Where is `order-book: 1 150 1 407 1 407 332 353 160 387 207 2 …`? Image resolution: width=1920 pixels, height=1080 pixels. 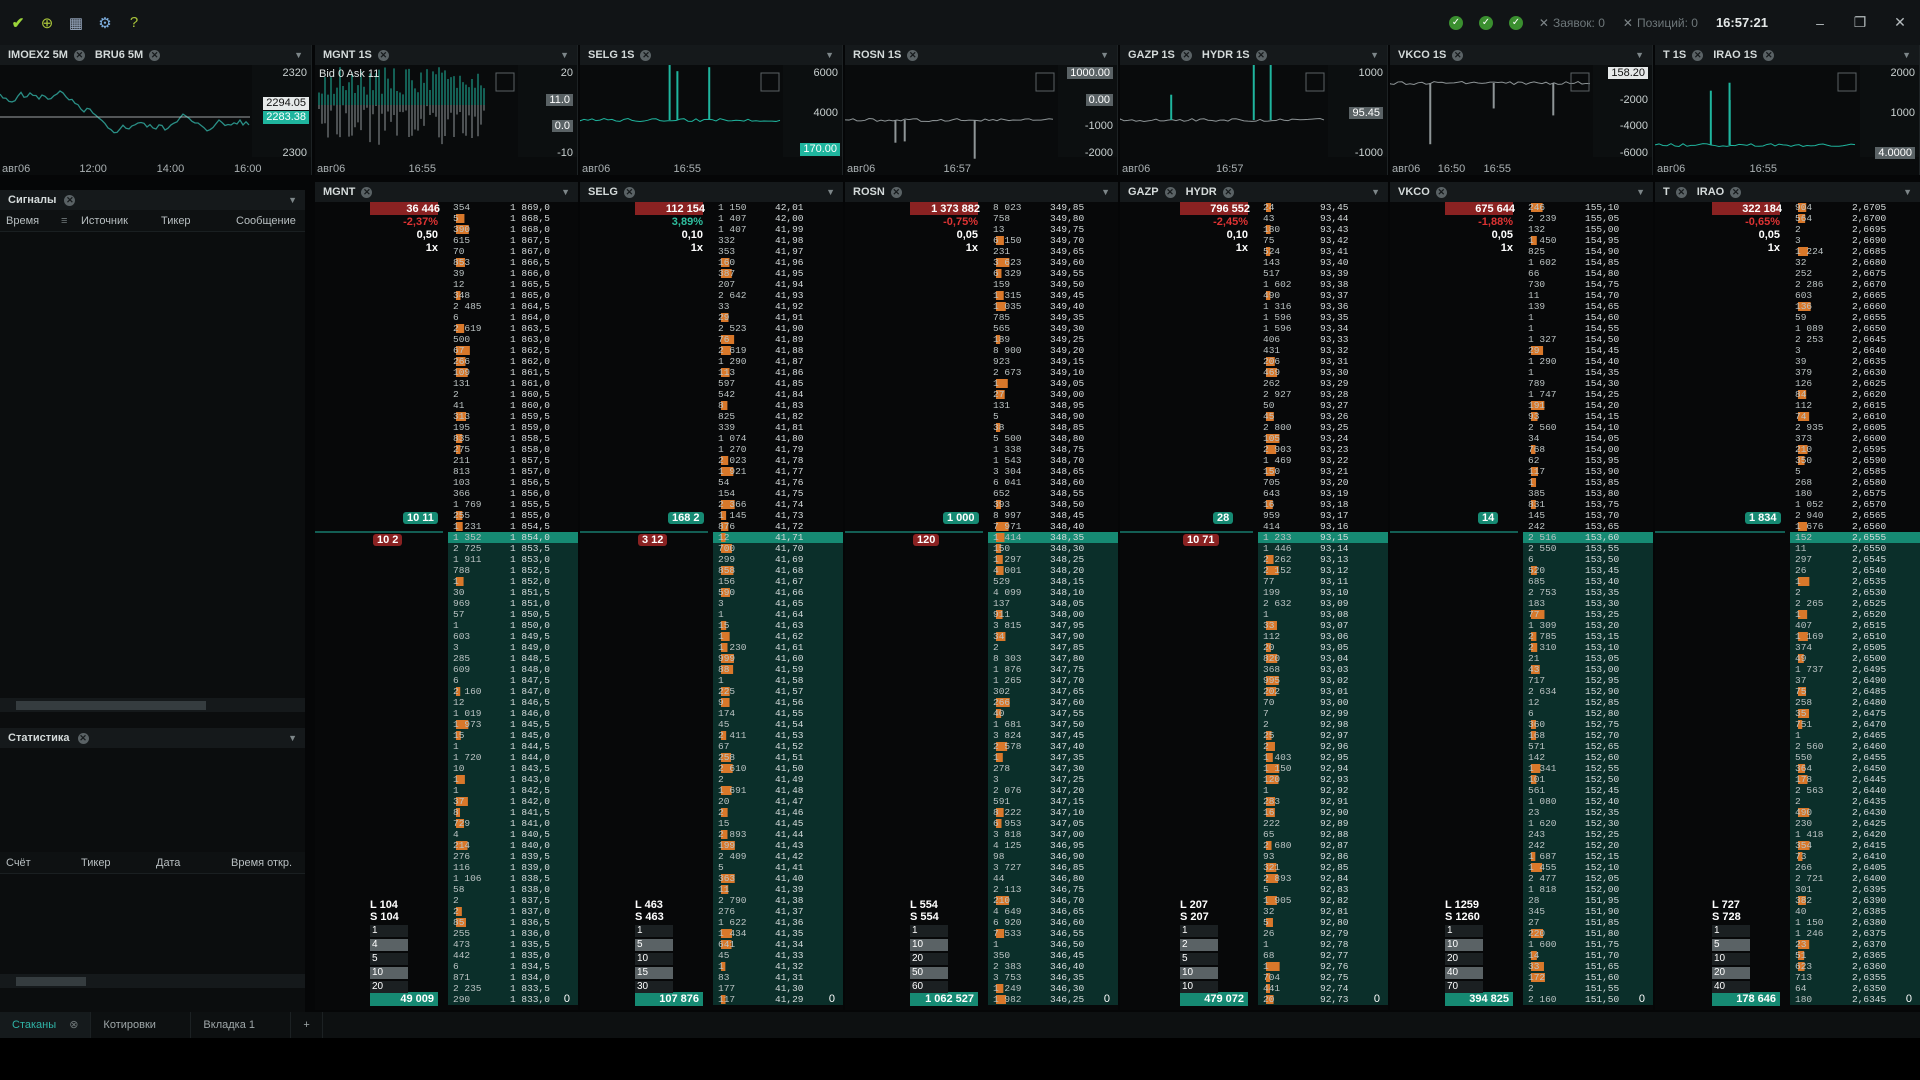 order-book: 1 150 1 407 1 407 332 353 160 387 207 2 … is located at coordinates (711, 606).